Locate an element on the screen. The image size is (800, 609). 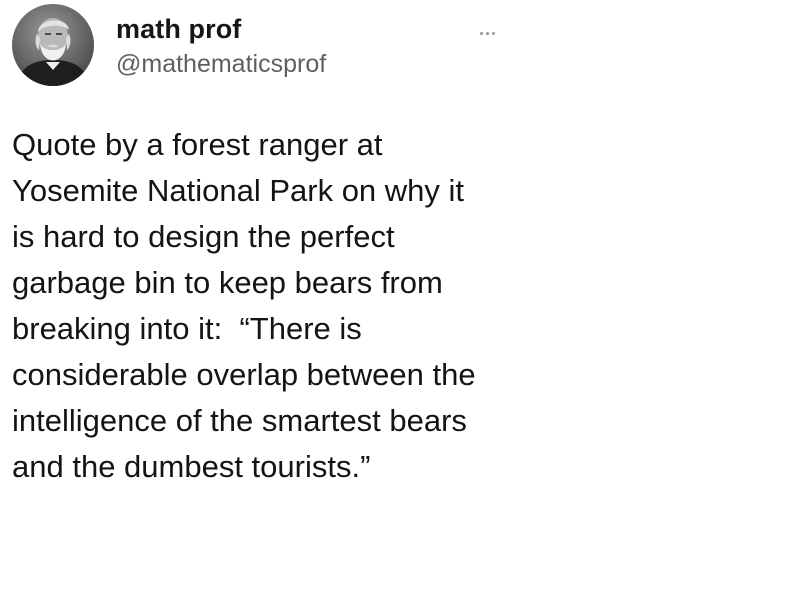
tweet-text-line: is hard to design the perfect is located at coordinates (203, 236).